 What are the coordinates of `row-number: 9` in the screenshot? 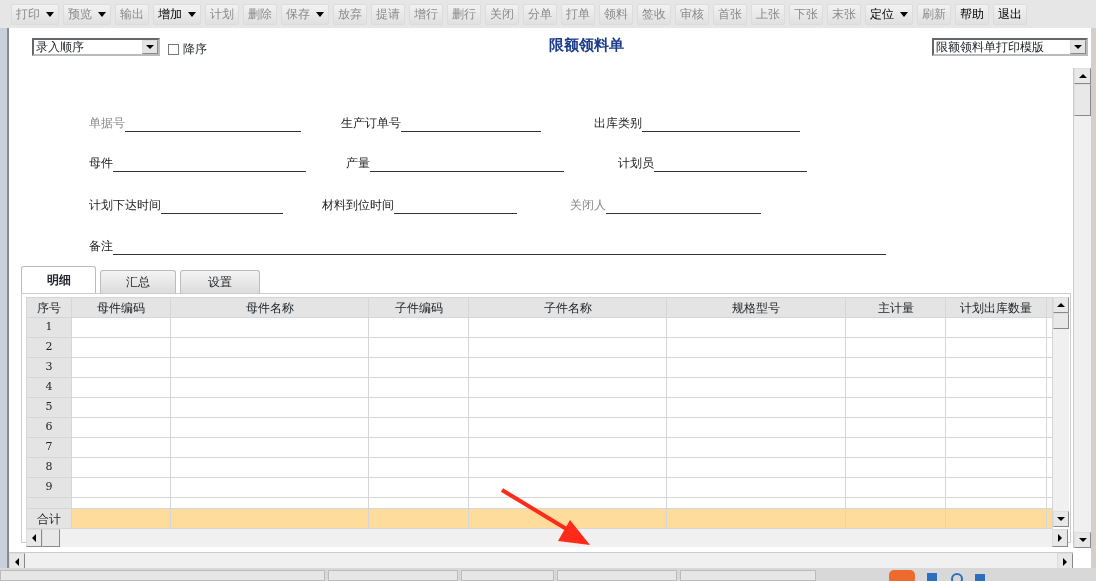 It's located at (49, 487).